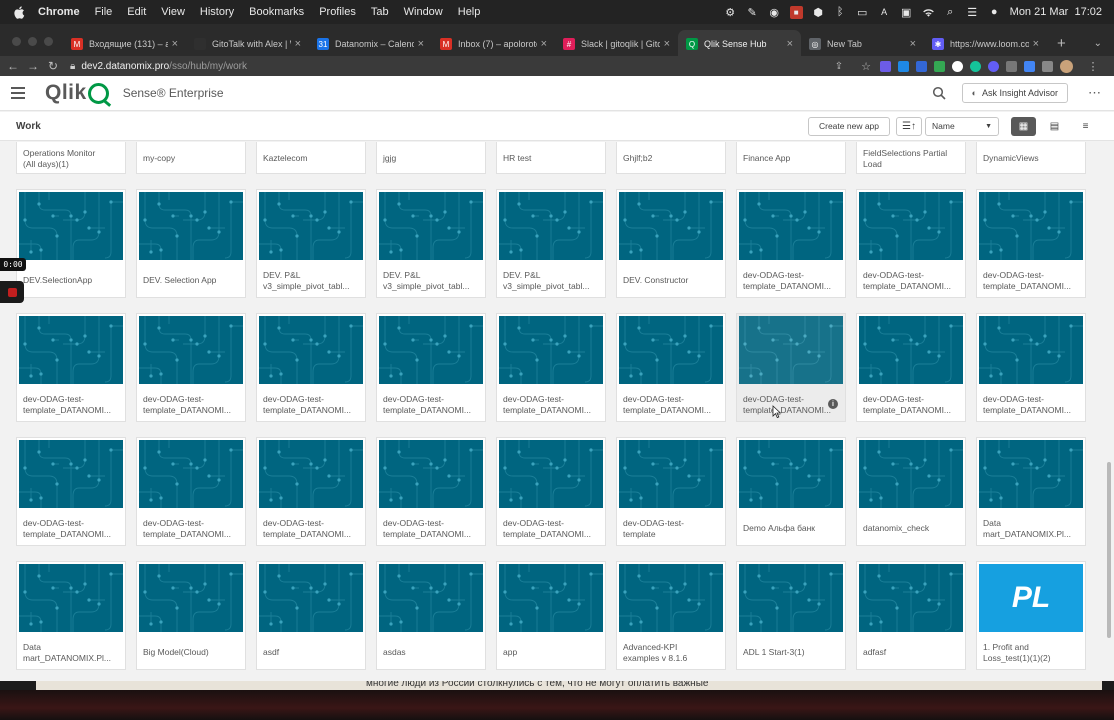  I want to click on bookmark-star-icon: ☆, so click(866, 66).